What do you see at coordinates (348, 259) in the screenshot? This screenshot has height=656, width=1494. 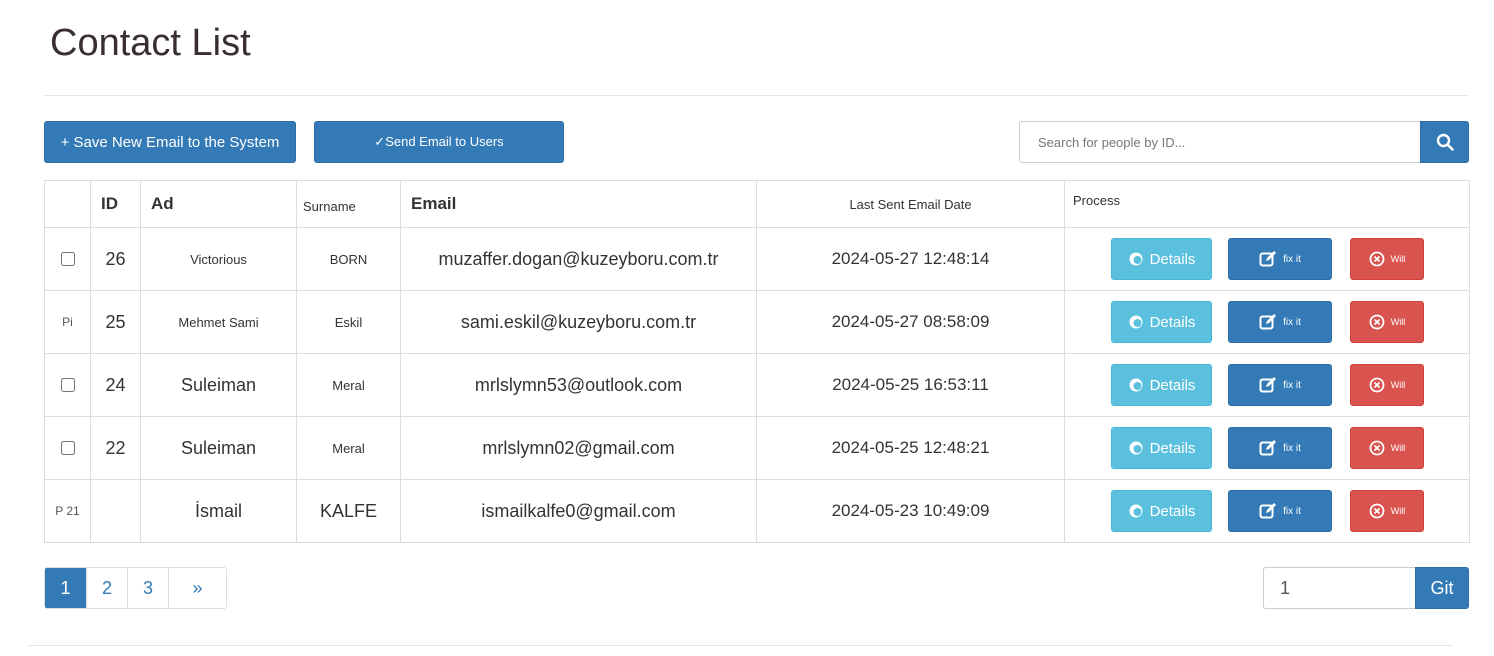 I see `row-surname: BORN` at bounding box center [348, 259].